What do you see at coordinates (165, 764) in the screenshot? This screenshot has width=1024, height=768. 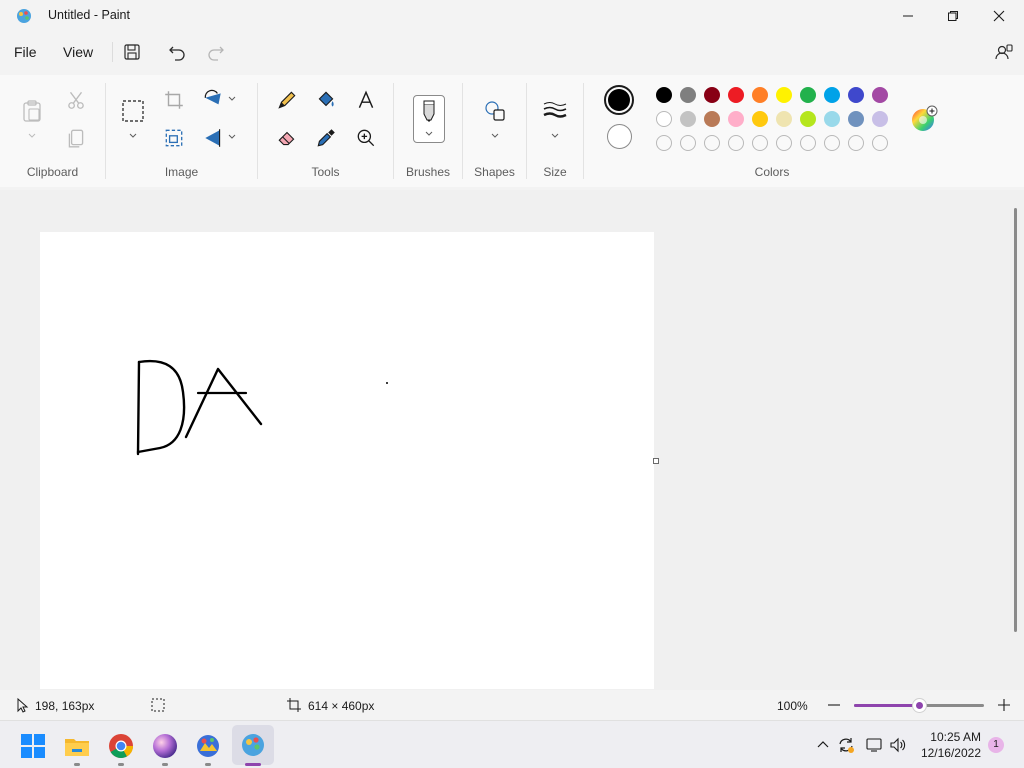 I see `orb-running-indicator` at bounding box center [165, 764].